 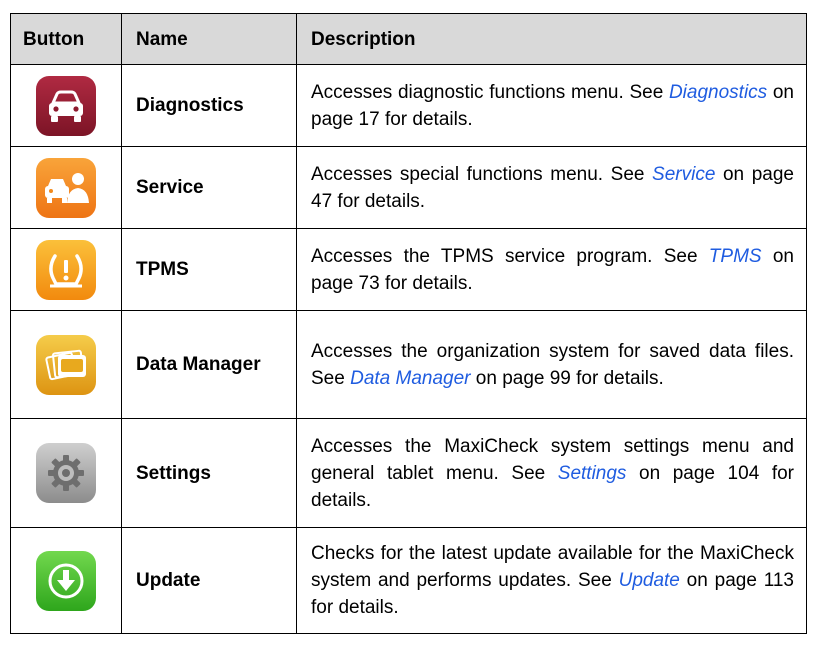 I want to click on row-name: Settings, so click(x=209, y=473).